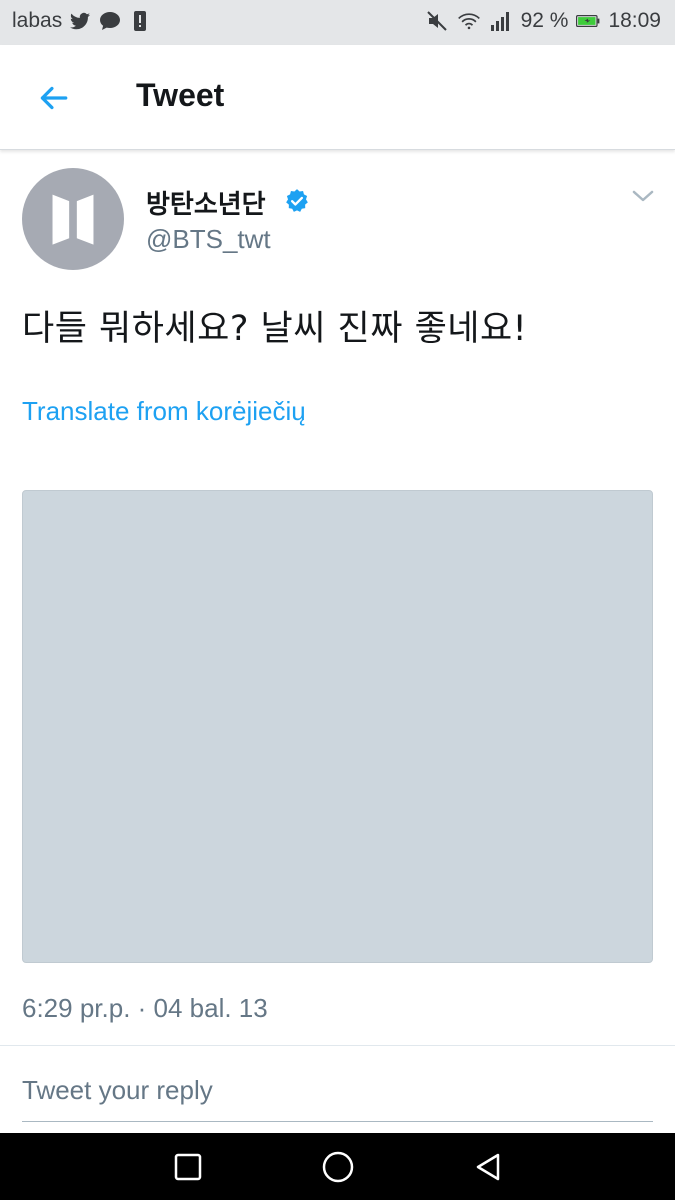 This screenshot has width=675, height=1200. I want to click on avatar, so click(73, 219).